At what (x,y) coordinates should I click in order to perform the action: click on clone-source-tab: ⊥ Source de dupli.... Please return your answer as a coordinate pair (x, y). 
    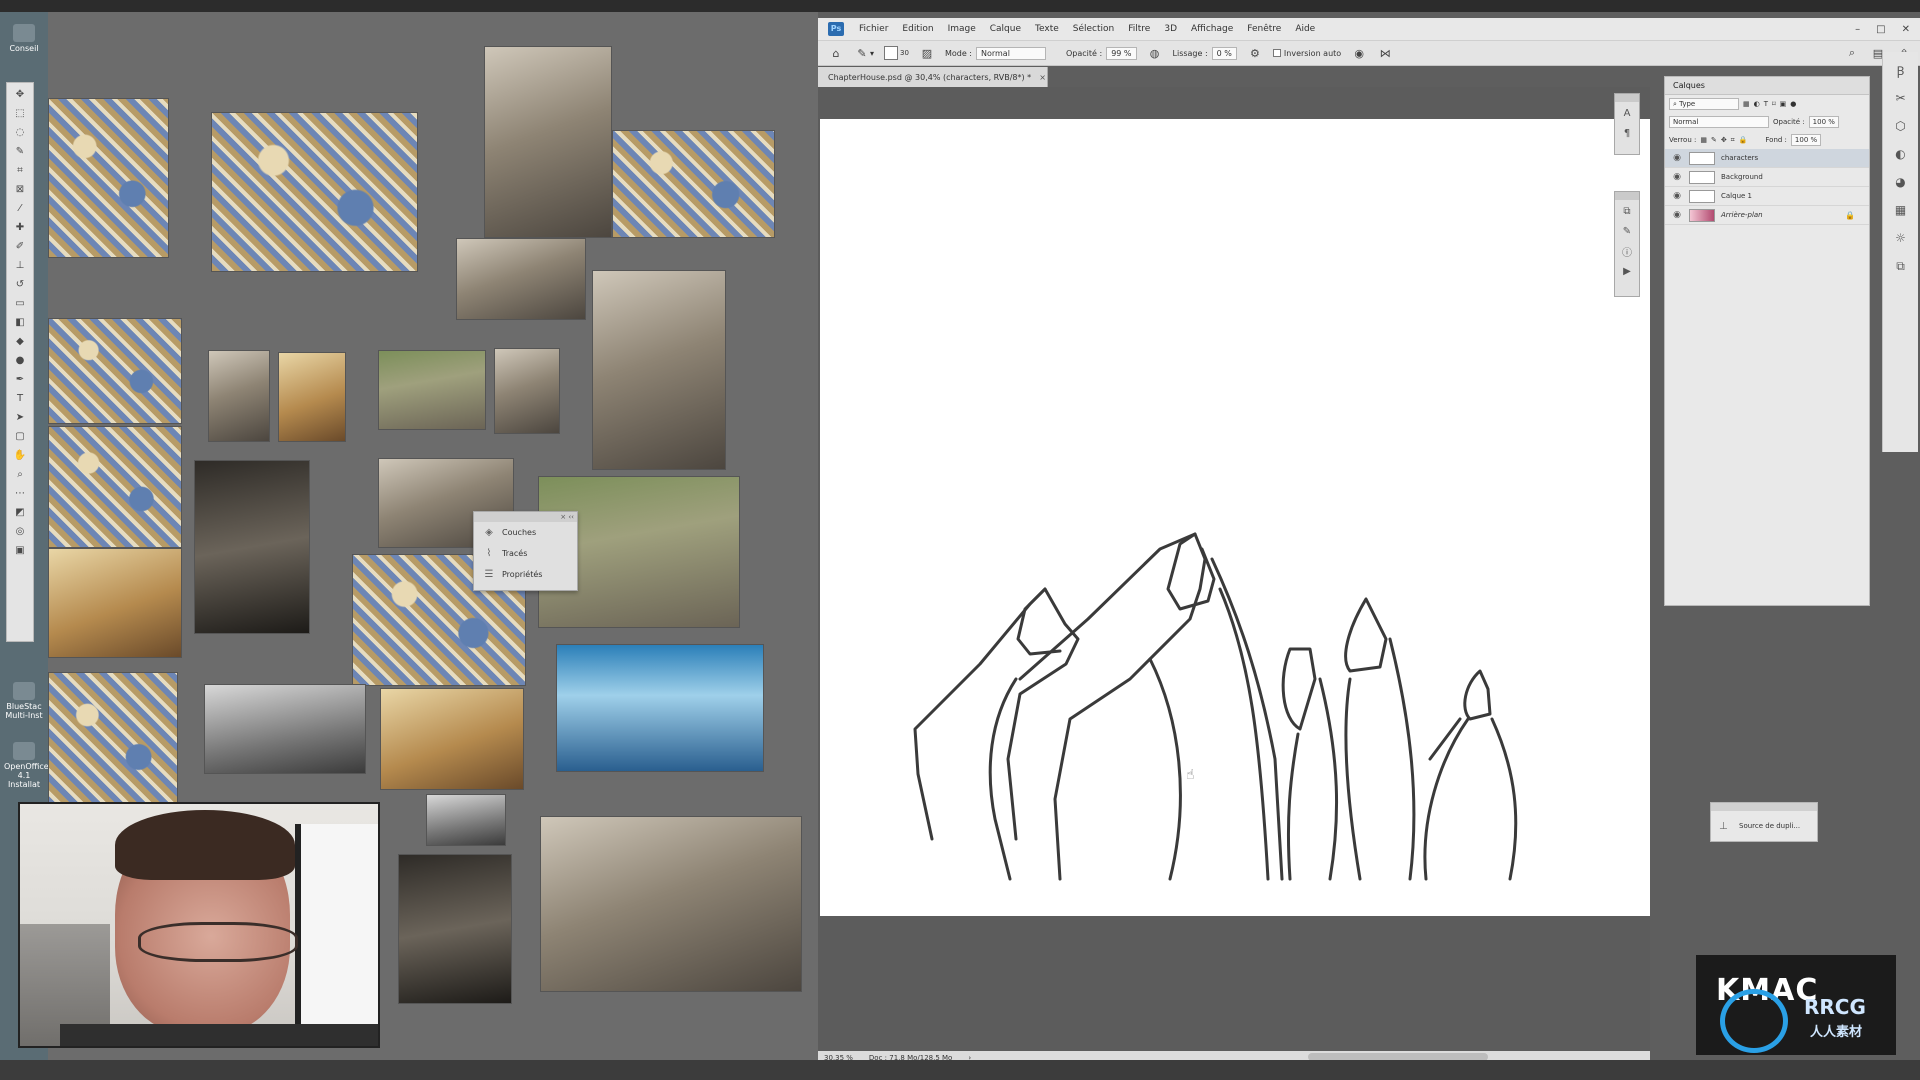
    Looking at the image, I should click on (1764, 826).